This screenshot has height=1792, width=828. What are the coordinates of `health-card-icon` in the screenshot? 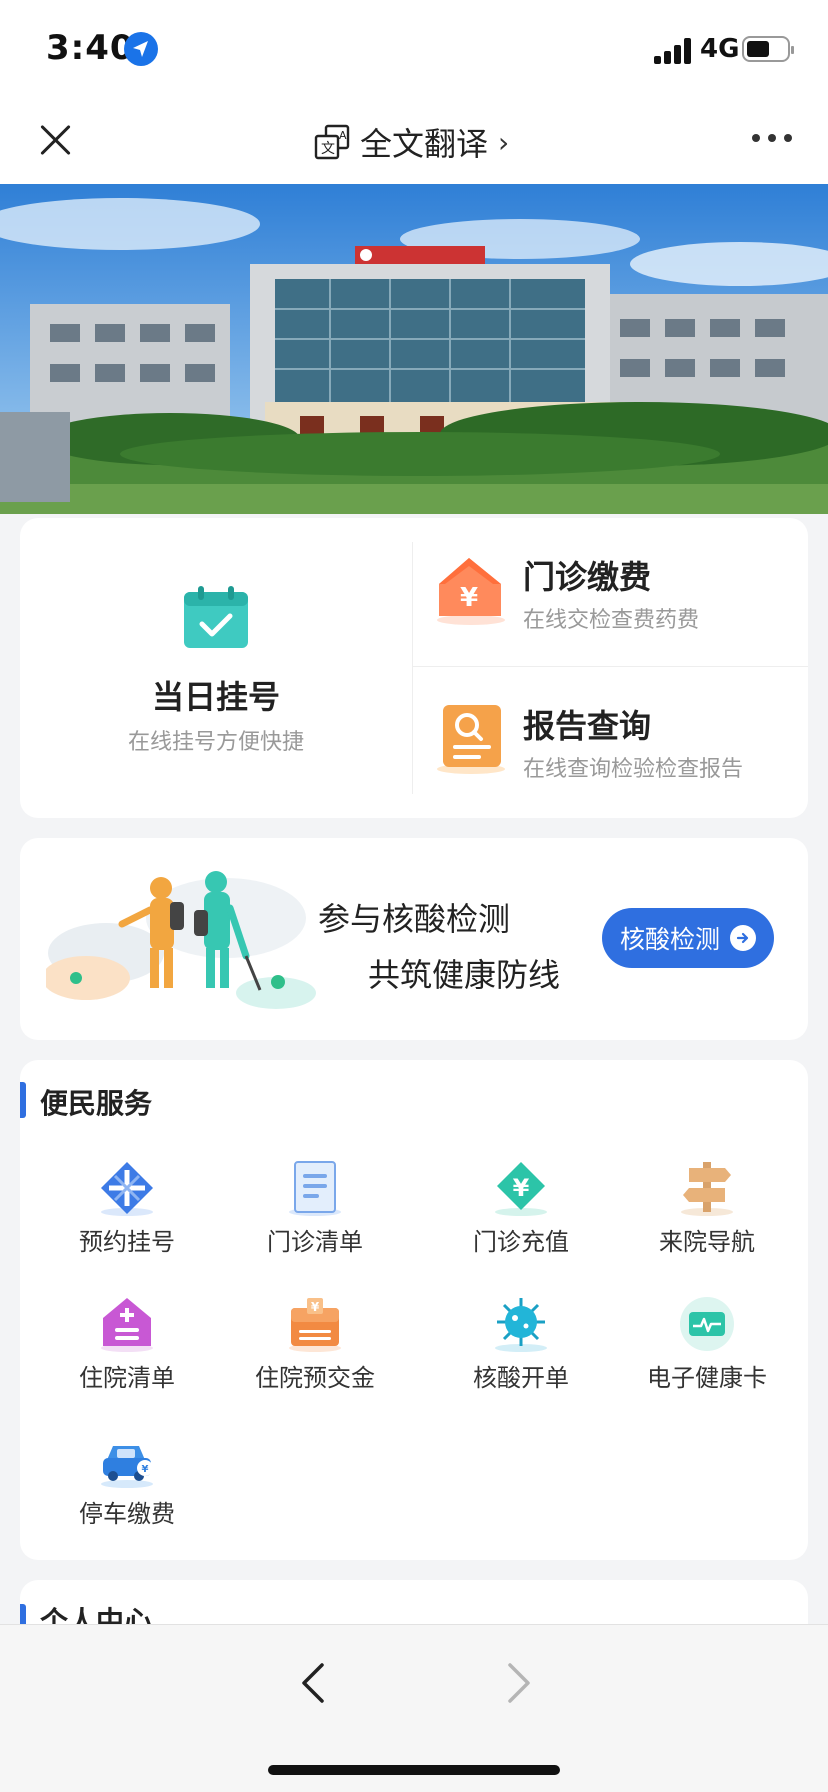 It's located at (707, 1324).